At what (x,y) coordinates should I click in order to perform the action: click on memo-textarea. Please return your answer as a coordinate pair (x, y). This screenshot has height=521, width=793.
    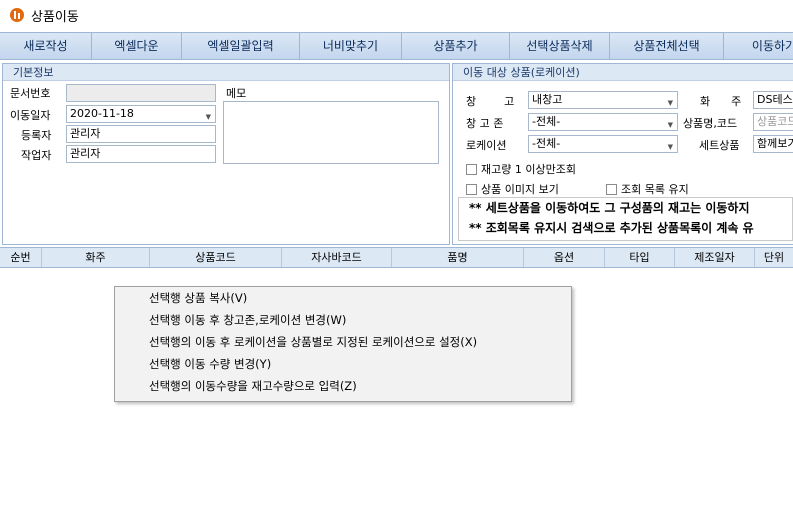
    Looking at the image, I should click on (331, 132).